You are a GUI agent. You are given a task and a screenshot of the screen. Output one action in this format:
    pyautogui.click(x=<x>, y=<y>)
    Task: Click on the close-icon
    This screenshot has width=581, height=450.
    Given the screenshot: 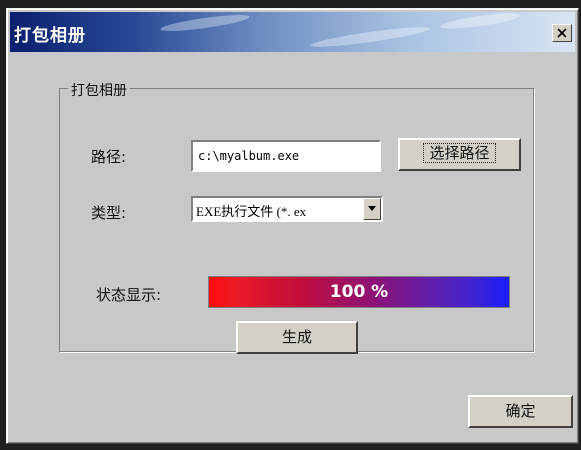 What is the action you would take?
    pyautogui.click(x=562, y=33)
    